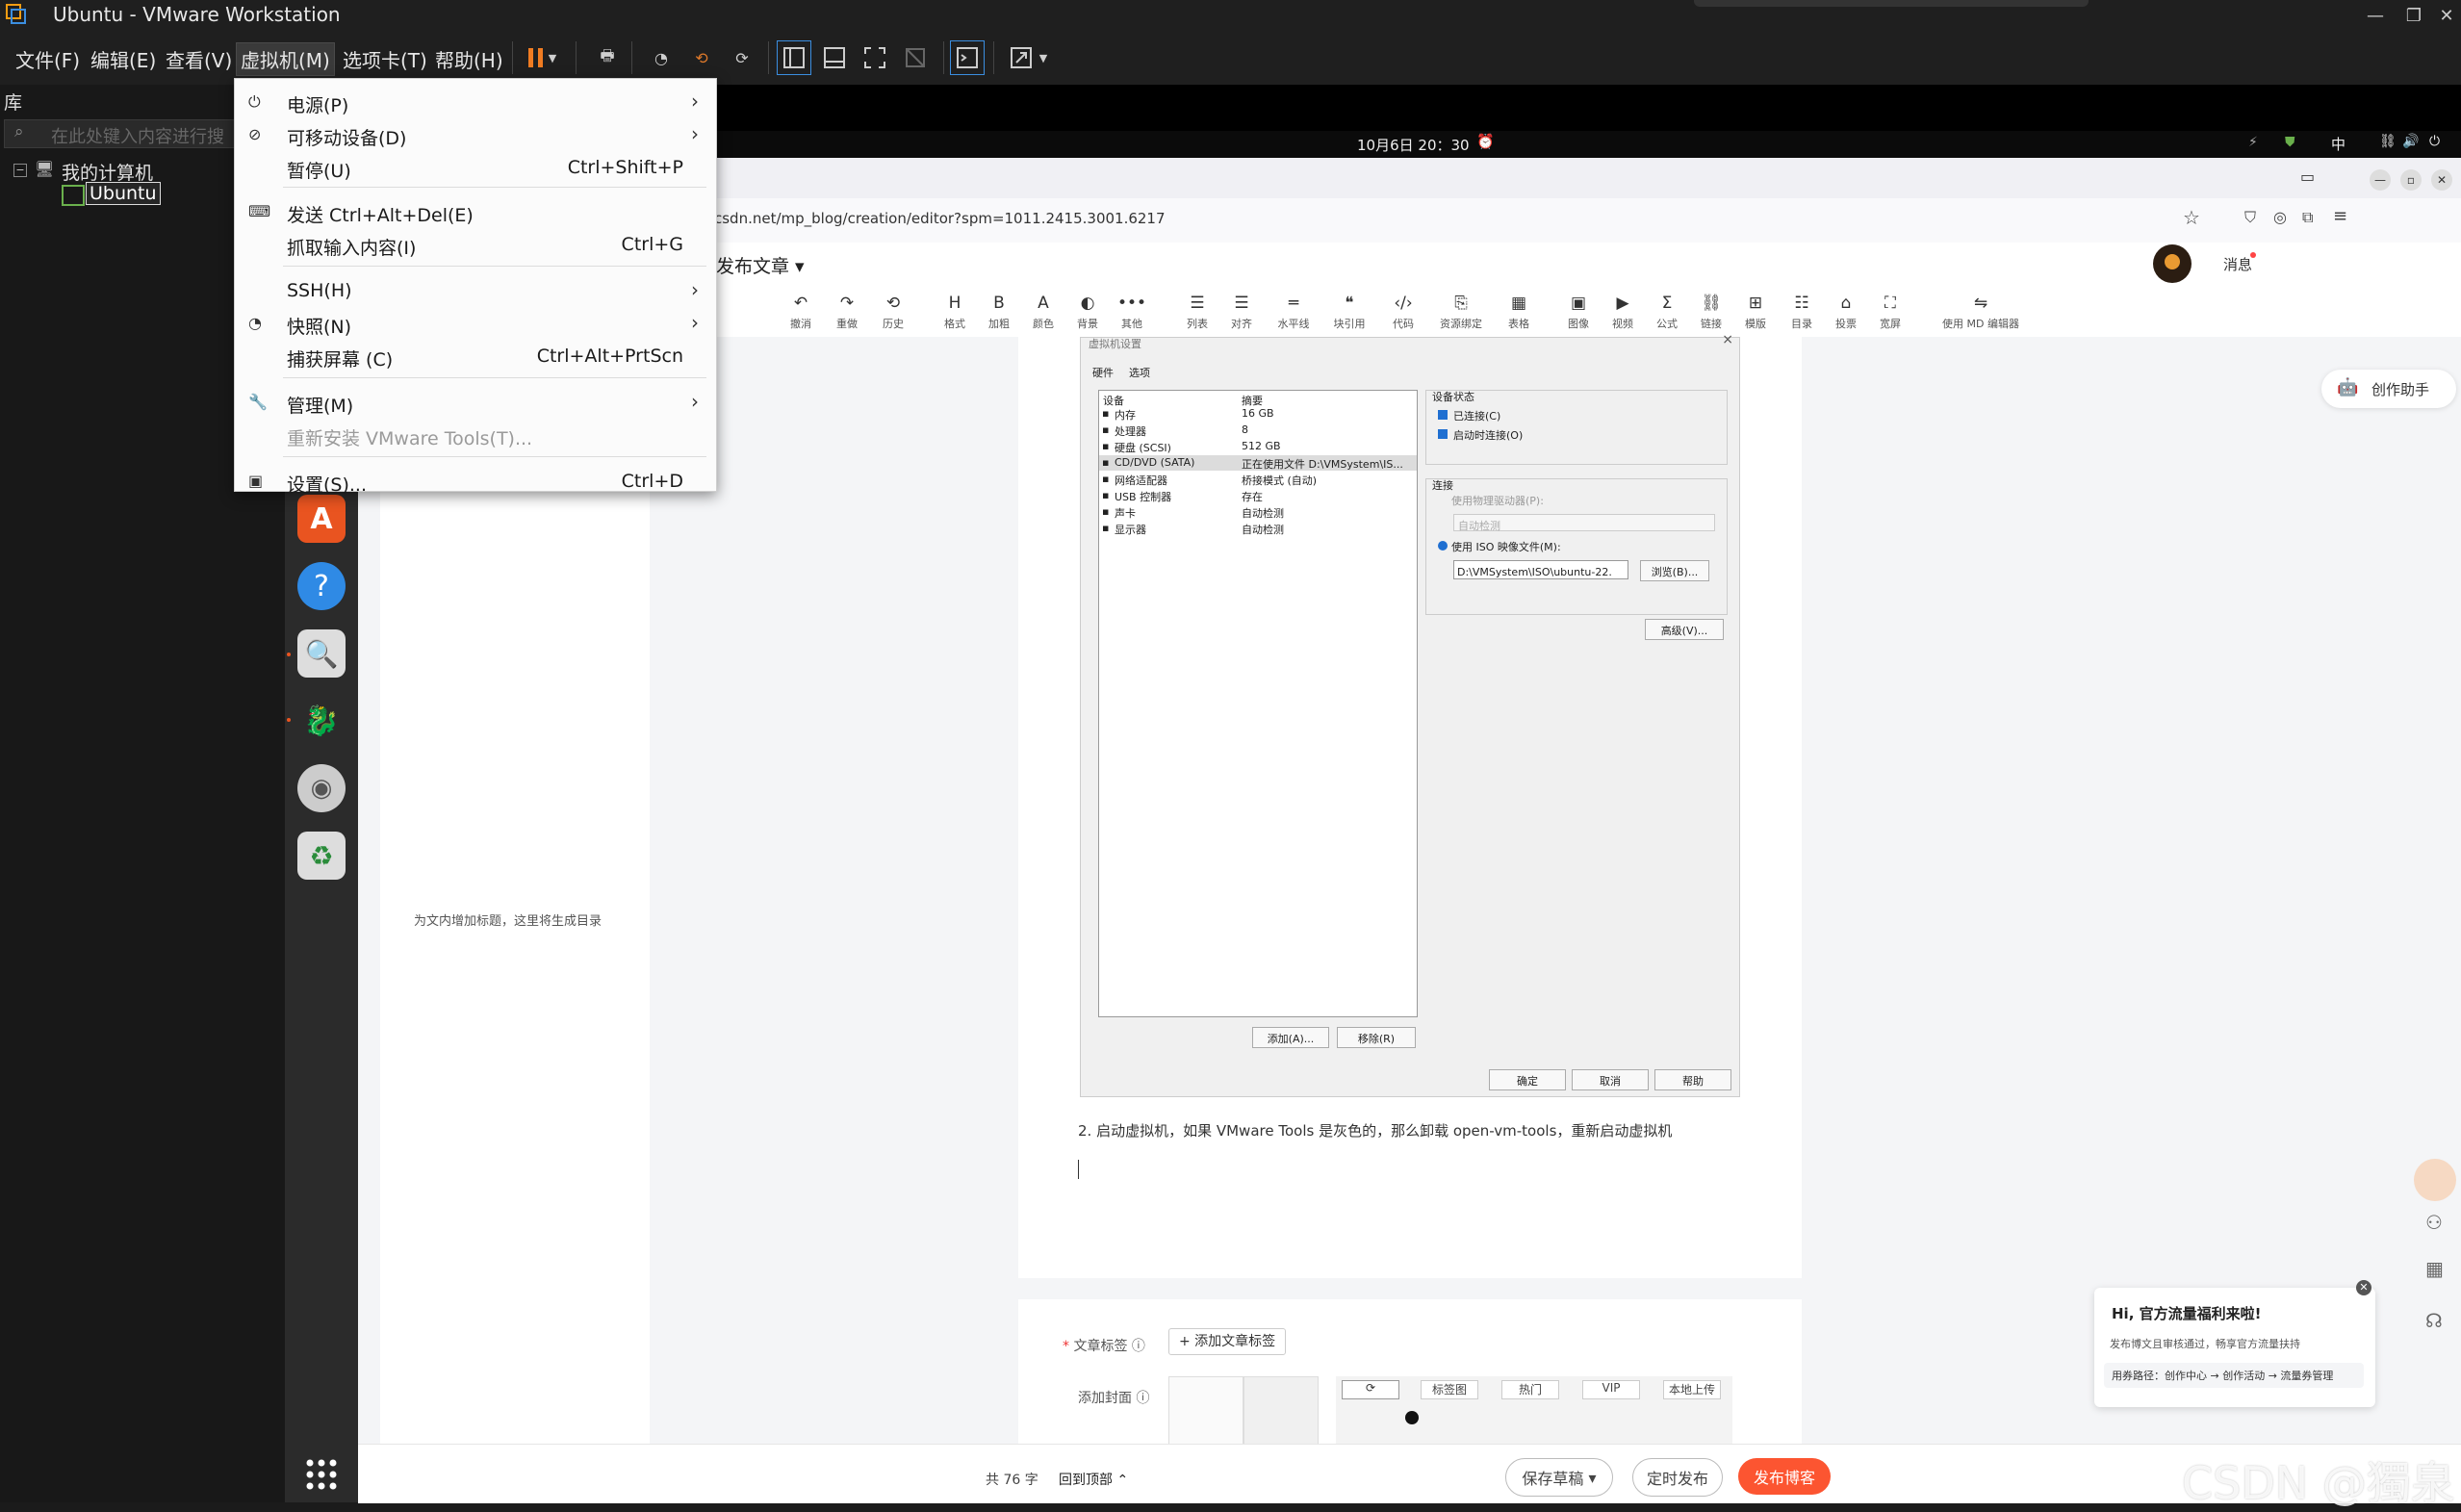  Describe the element at coordinates (2172, 263) in the screenshot. I see `avatar` at that location.